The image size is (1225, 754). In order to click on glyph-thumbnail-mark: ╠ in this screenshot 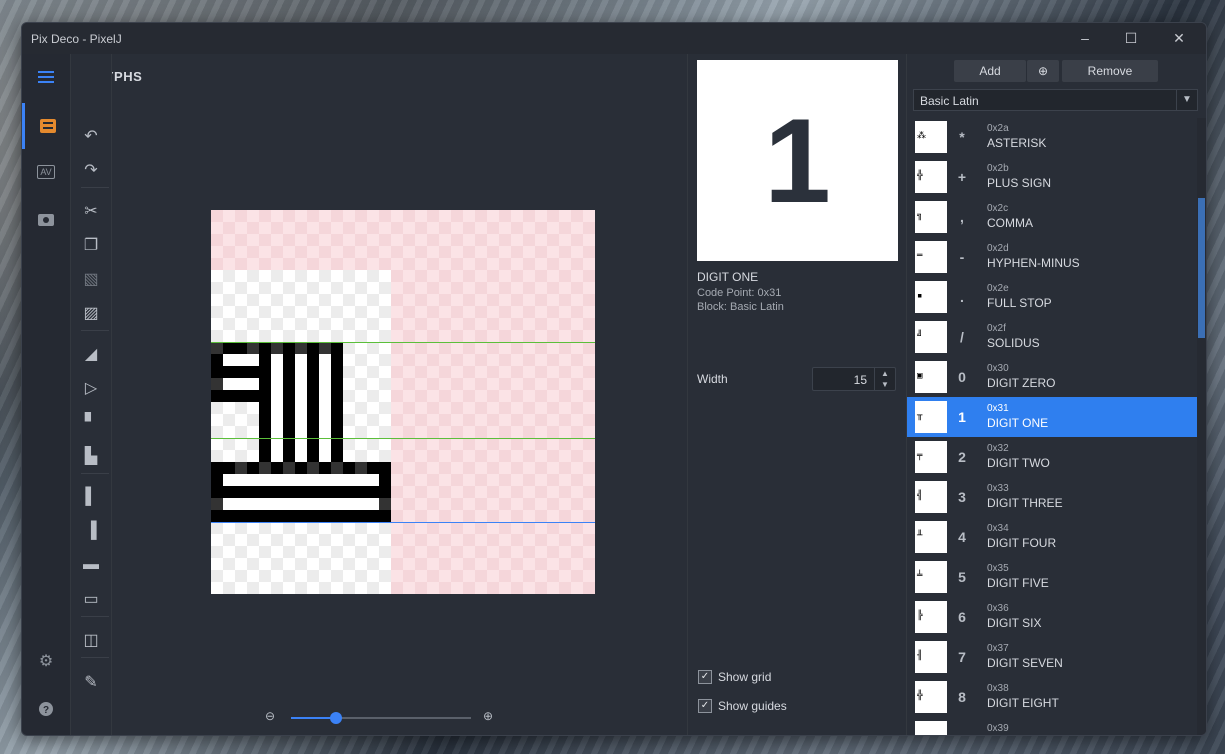, I will do `click(920, 616)`.